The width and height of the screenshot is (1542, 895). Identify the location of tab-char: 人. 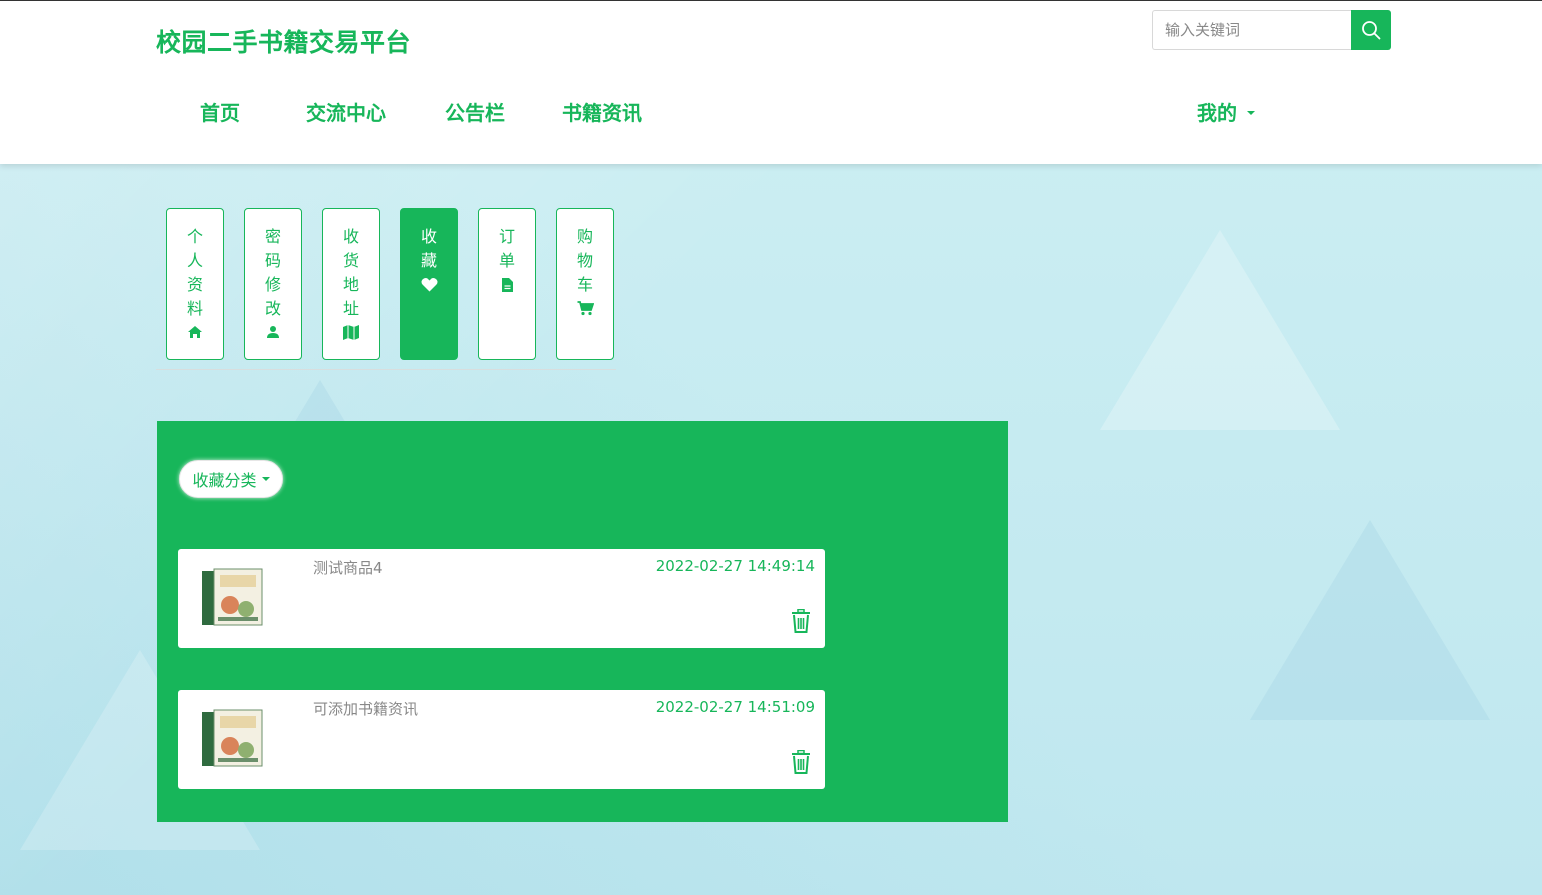
(194, 260).